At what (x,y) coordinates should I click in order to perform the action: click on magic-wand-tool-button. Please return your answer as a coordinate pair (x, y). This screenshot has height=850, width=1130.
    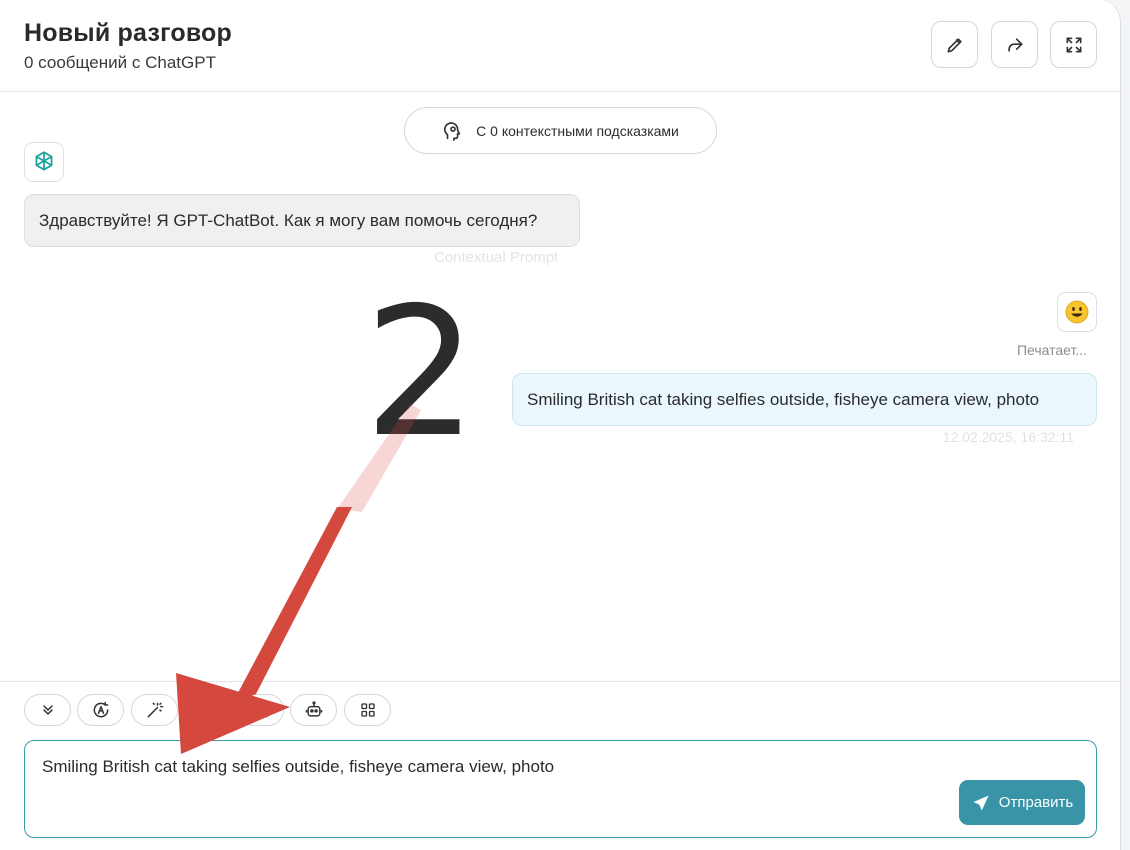
    Looking at the image, I should click on (154, 710).